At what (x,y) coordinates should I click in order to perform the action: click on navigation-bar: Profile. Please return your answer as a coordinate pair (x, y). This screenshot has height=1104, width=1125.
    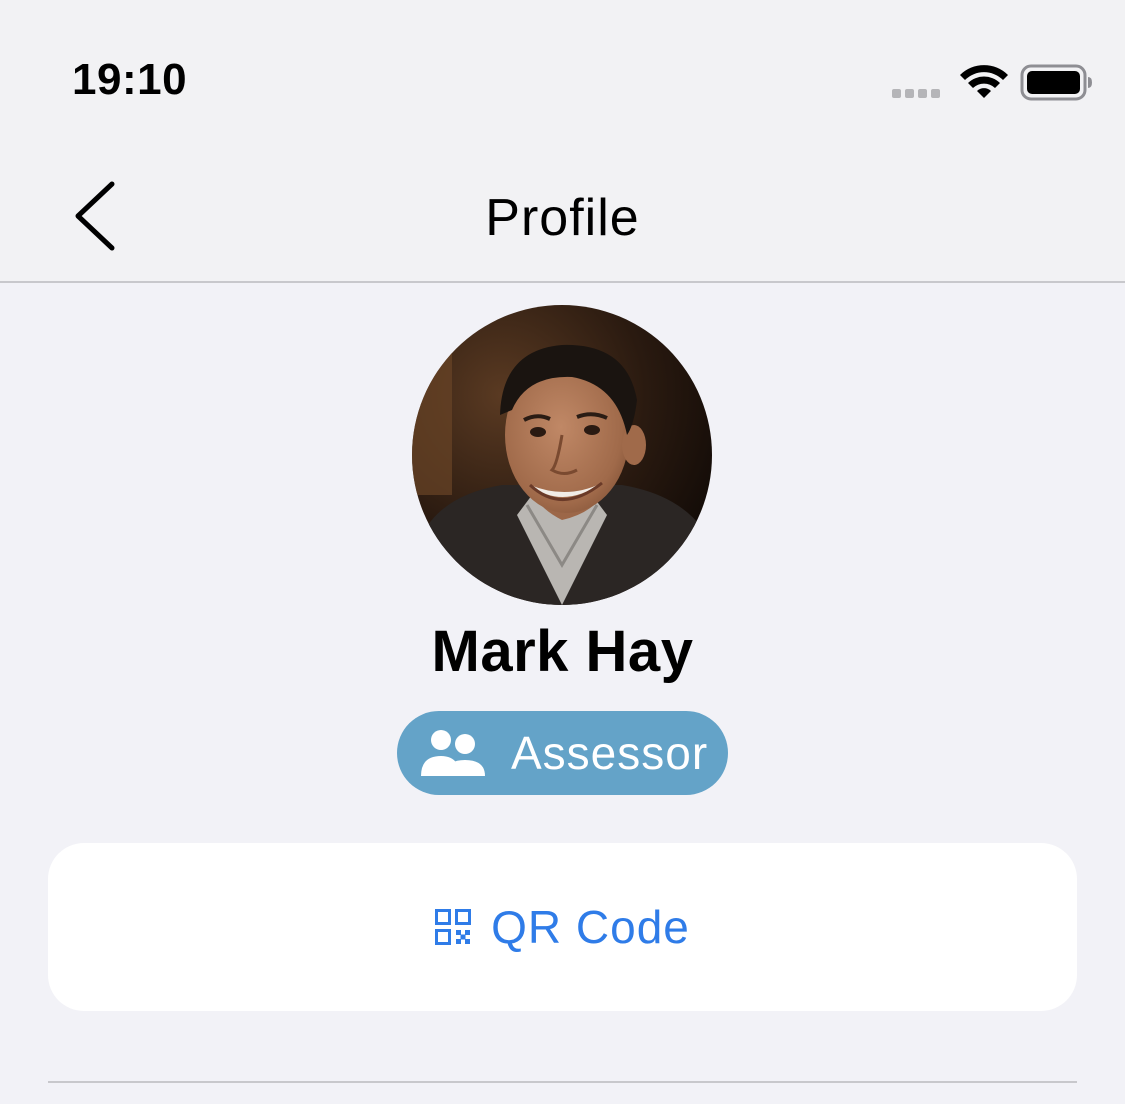
    Looking at the image, I should click on (562, 211).